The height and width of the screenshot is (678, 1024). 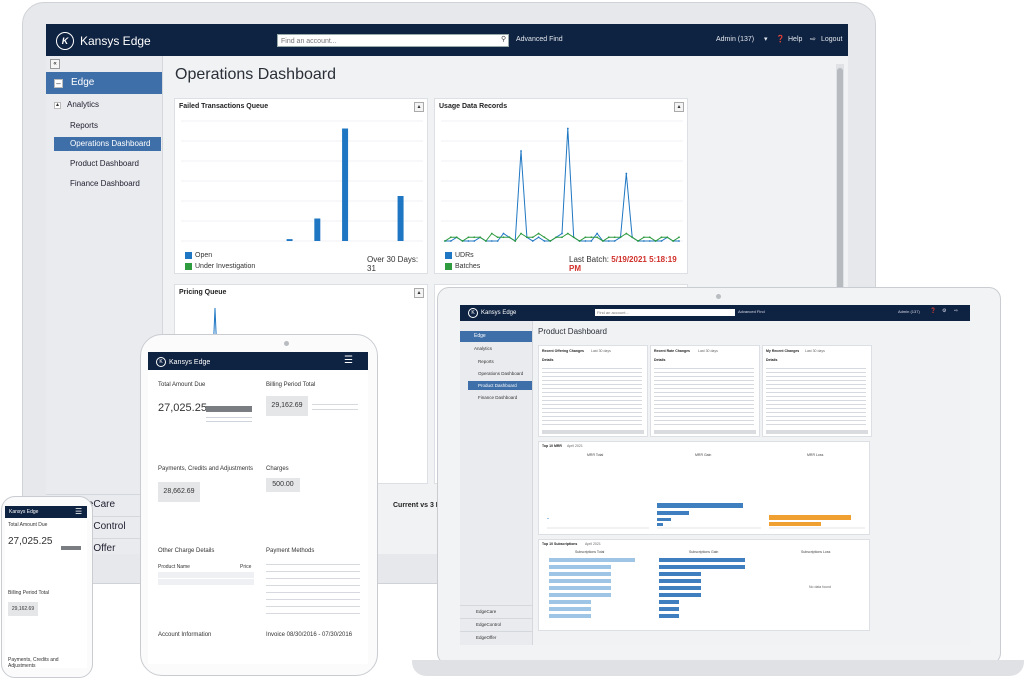 What do you see at coordinates (783, 351) in the screenshot?
I see `card-title: My Recent Changes` at bounding box center [783, 351].